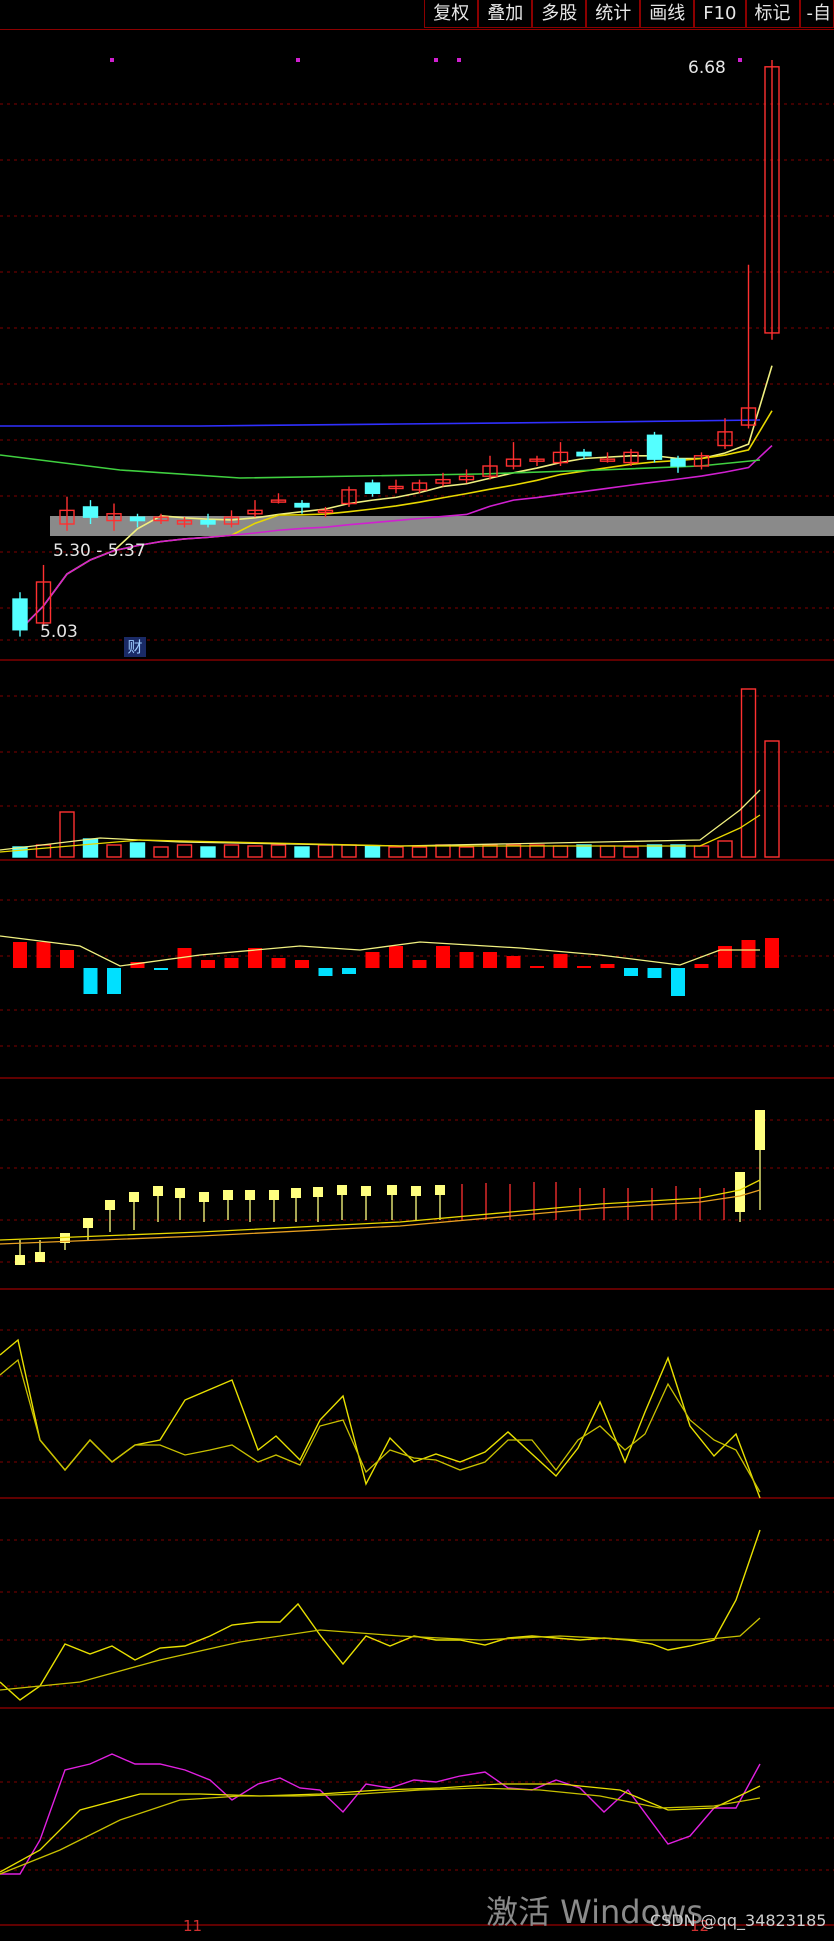 Image resolution: width=834 pixels, height=1941 pixels. Describe the element at coordinates (380, 1425) in the screenshot. I see `osc-line-slow` at that location.